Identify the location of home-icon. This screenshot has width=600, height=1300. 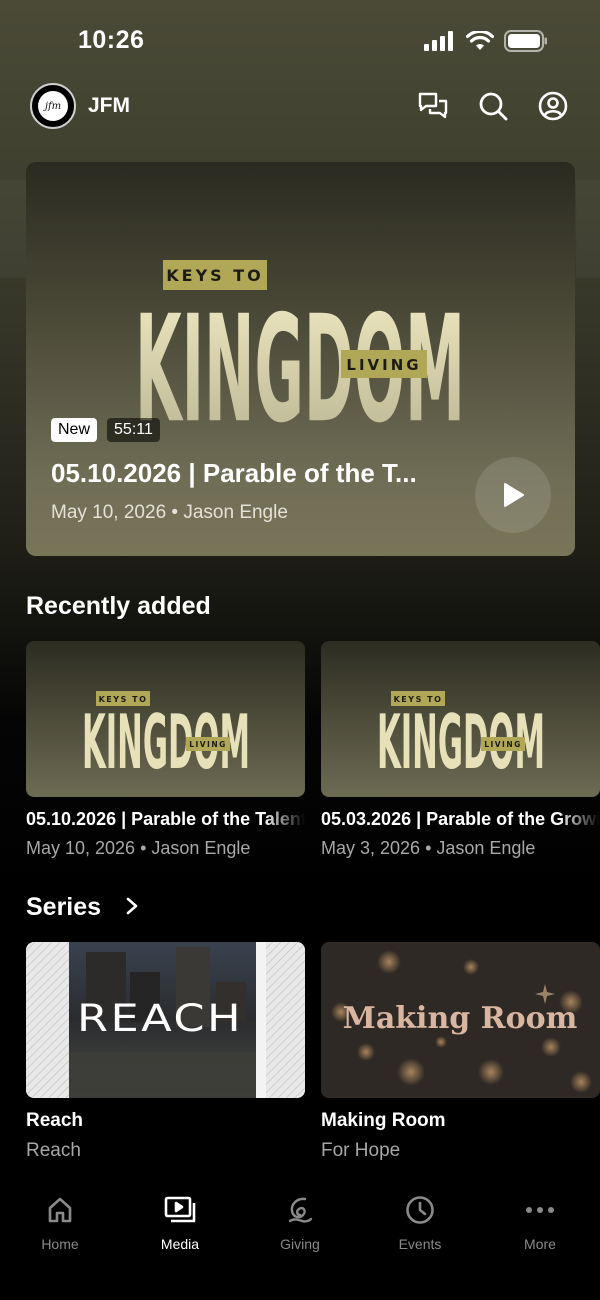
(60, 1210).